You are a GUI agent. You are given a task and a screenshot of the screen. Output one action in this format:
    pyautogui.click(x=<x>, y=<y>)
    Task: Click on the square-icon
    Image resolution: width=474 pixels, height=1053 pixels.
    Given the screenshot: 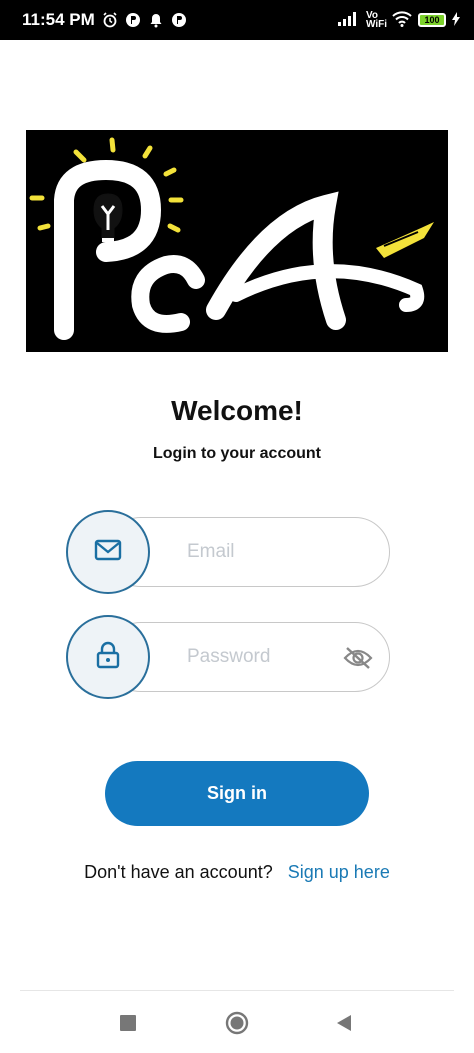 What is the action you would take?
    pyautogui.click(x=128, y=1025)
    